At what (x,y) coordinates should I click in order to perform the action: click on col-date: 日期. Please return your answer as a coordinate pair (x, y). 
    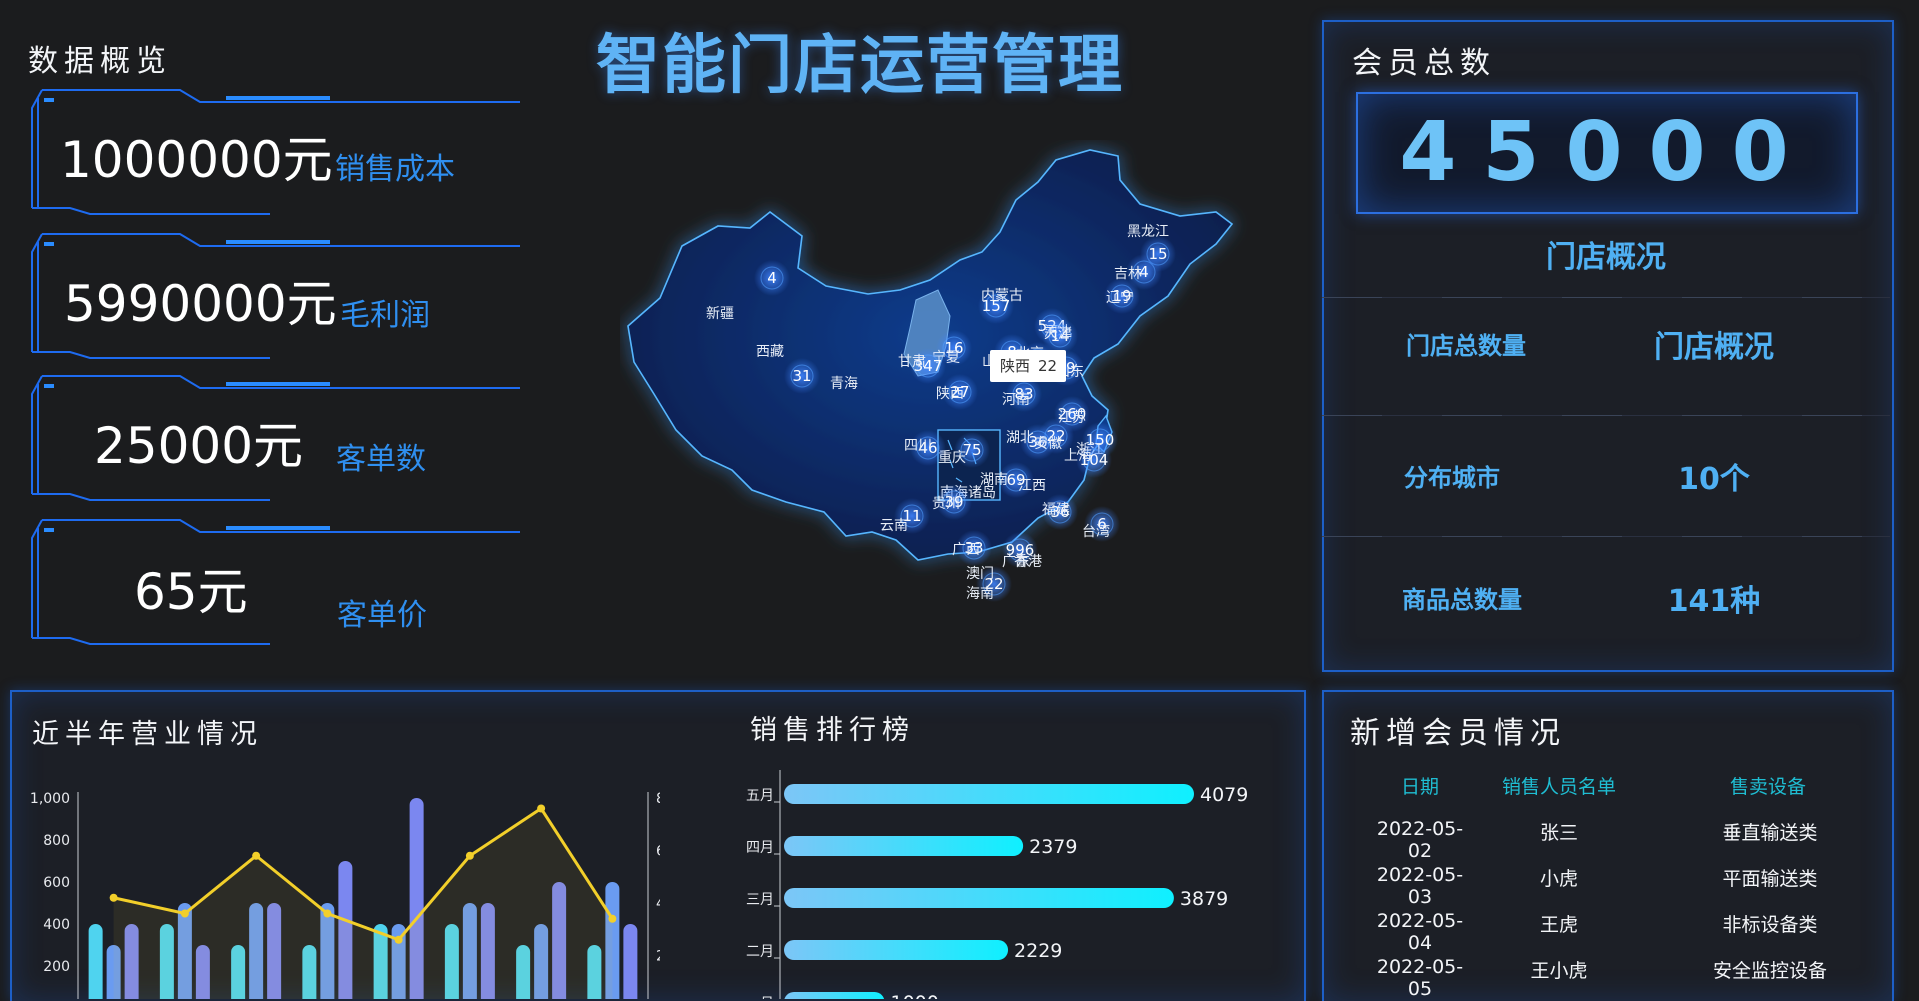
    Looking at the image, I should click on (1419, 787).